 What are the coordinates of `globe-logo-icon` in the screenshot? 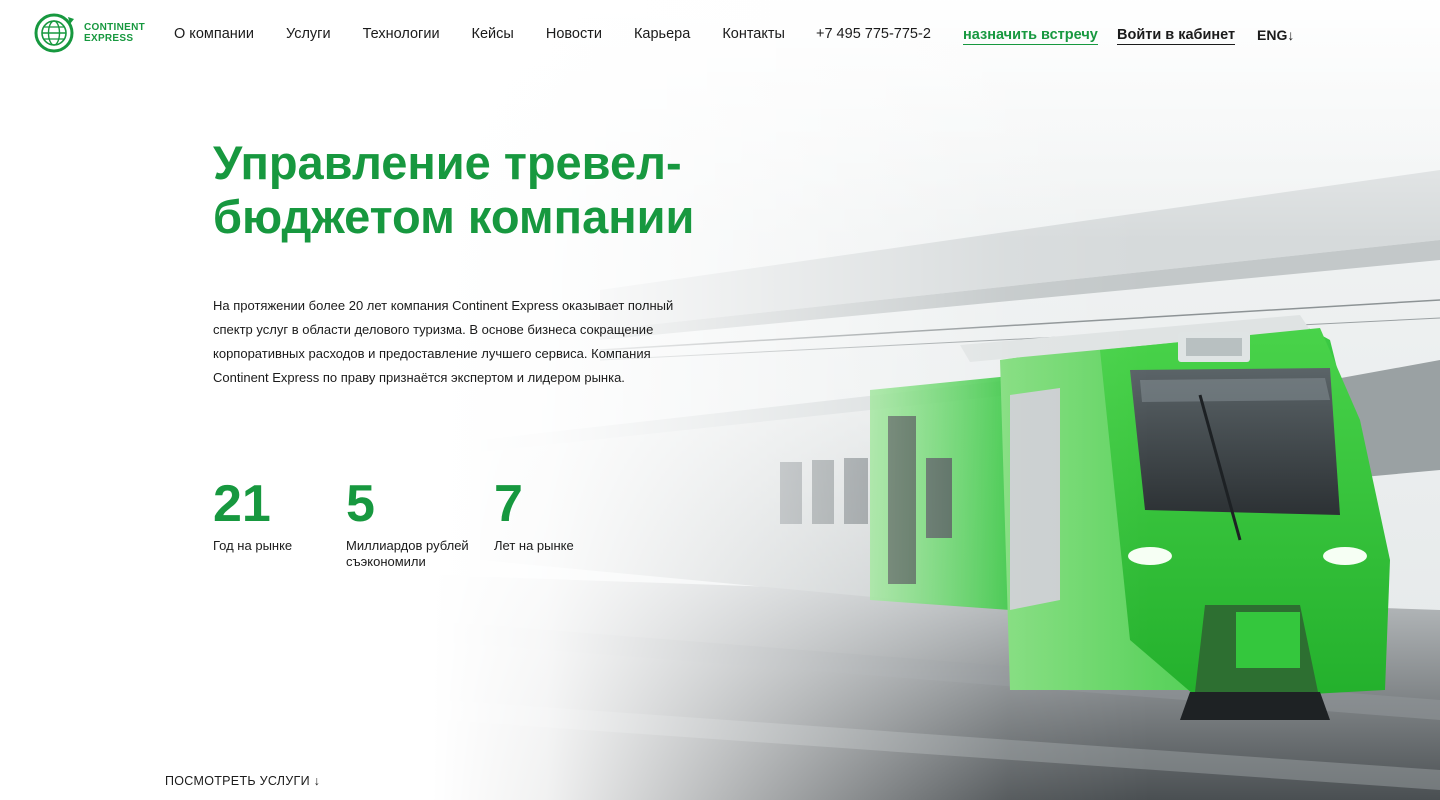 It's located at (54, 33).